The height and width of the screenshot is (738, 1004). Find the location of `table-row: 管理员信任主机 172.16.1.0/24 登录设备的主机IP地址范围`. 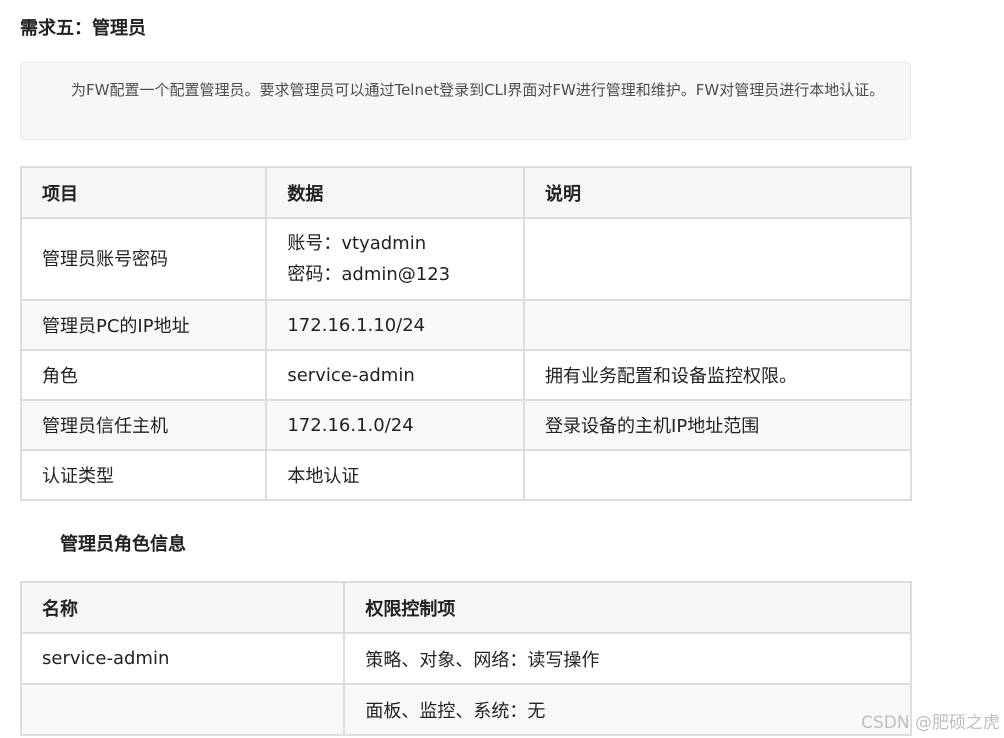

table-row: 管理员信任主机 172.16.1.0/24 登录设备的主机IP地址范围 is located at coordinates (465, 425).